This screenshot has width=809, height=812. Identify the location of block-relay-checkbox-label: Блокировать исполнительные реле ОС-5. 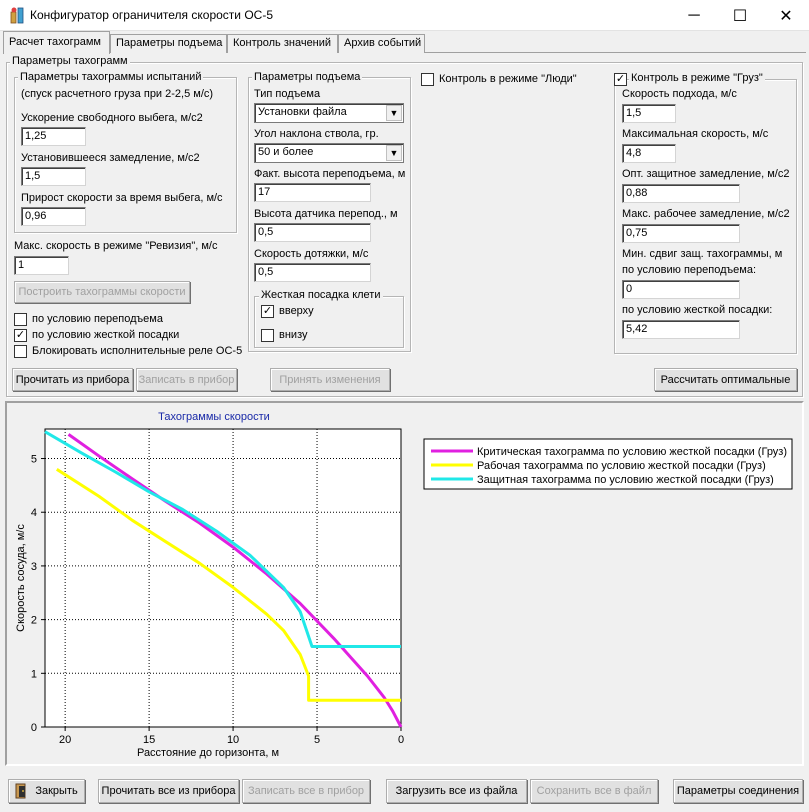
(137, 351).